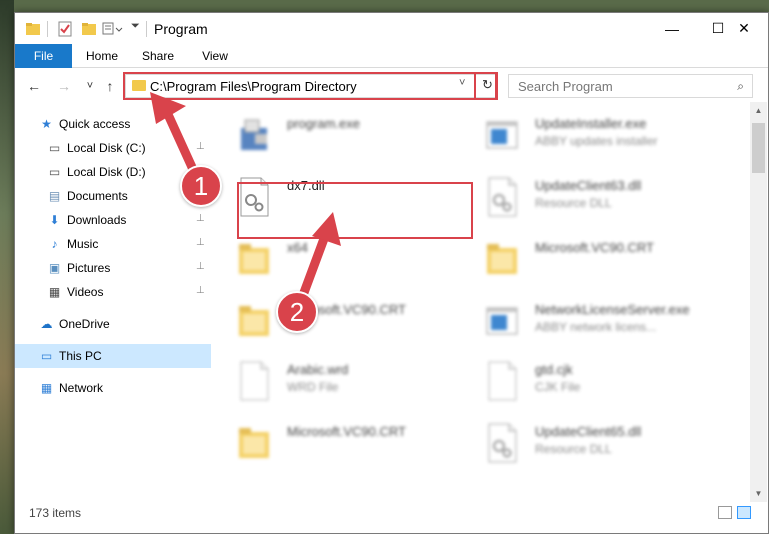  I want to click on sidebar-item-label: Music, so click(83, 244).